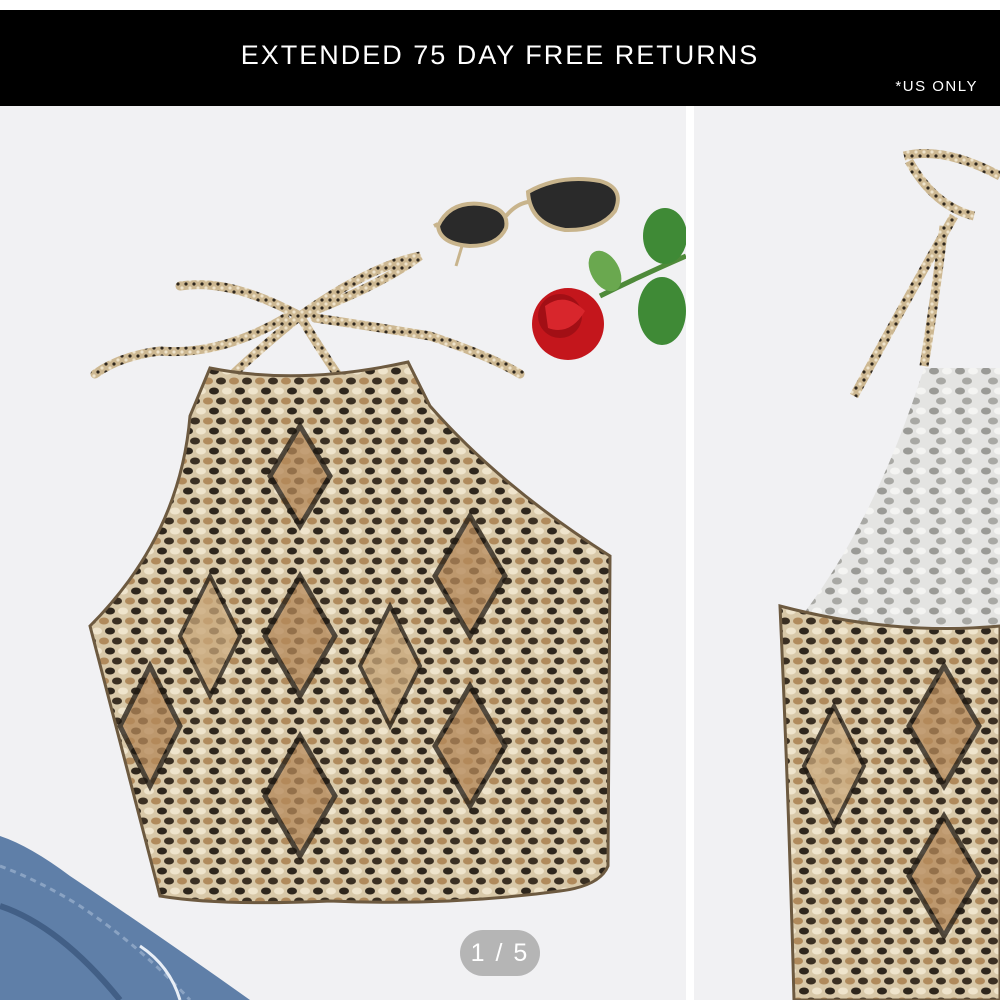  Describe the element at coordinates (936, 86) in the screenshot. I see `banner-note: *US ONLY` at that location.